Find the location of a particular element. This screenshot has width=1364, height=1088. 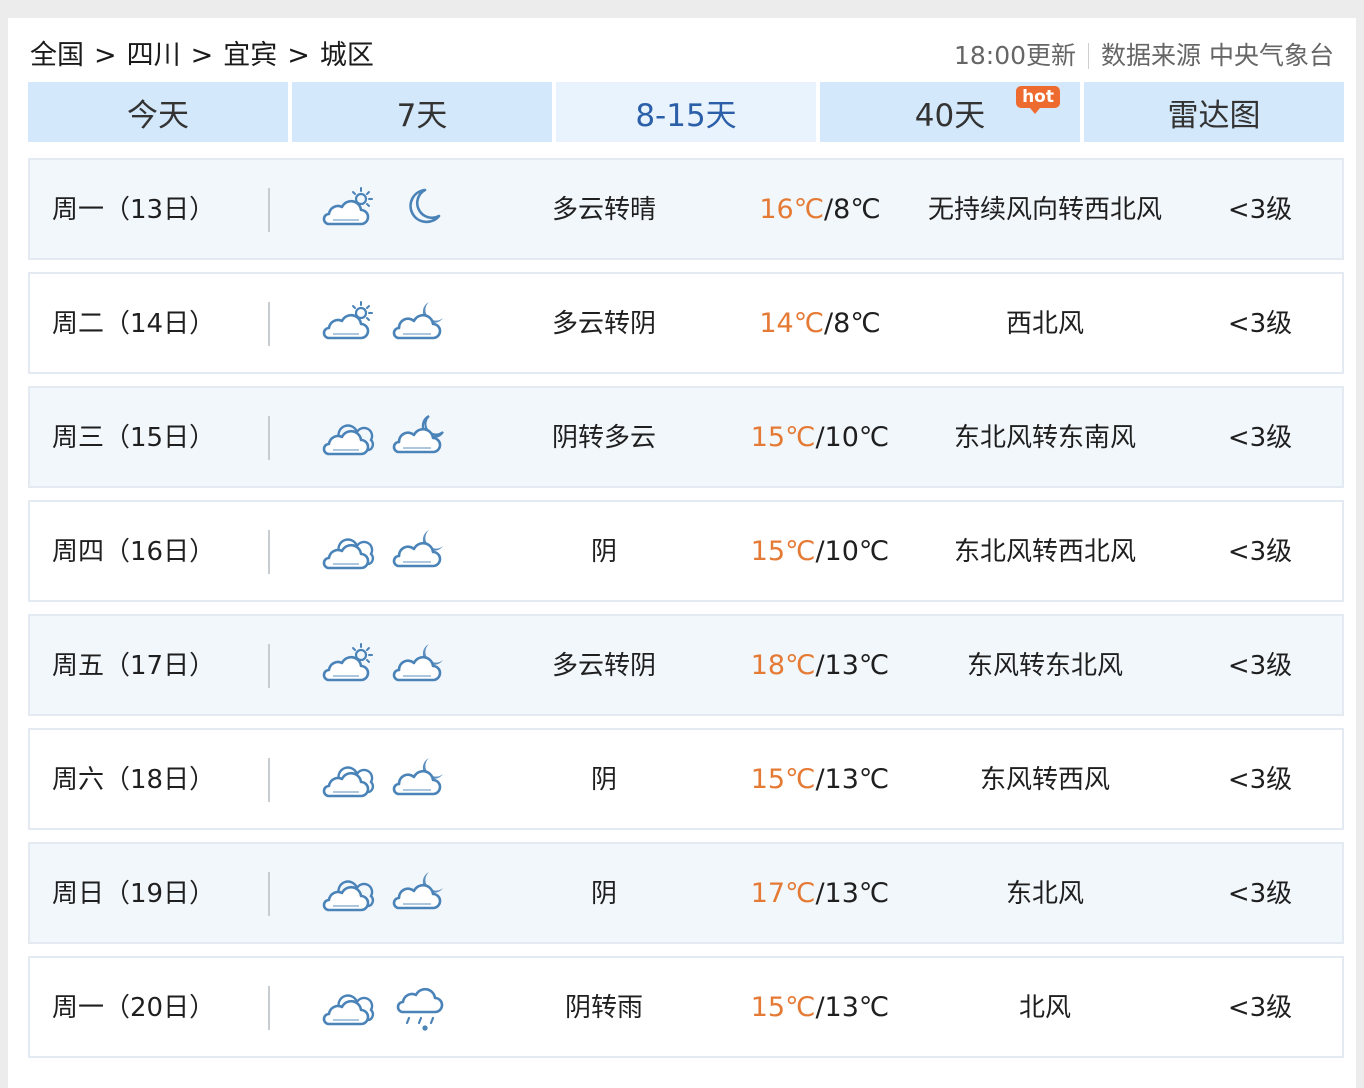

day-row: 周一（13日） 多云转晴 16℃/8℃ 无持续风向转西北风 <3级 is located at coordinates (686, 209).